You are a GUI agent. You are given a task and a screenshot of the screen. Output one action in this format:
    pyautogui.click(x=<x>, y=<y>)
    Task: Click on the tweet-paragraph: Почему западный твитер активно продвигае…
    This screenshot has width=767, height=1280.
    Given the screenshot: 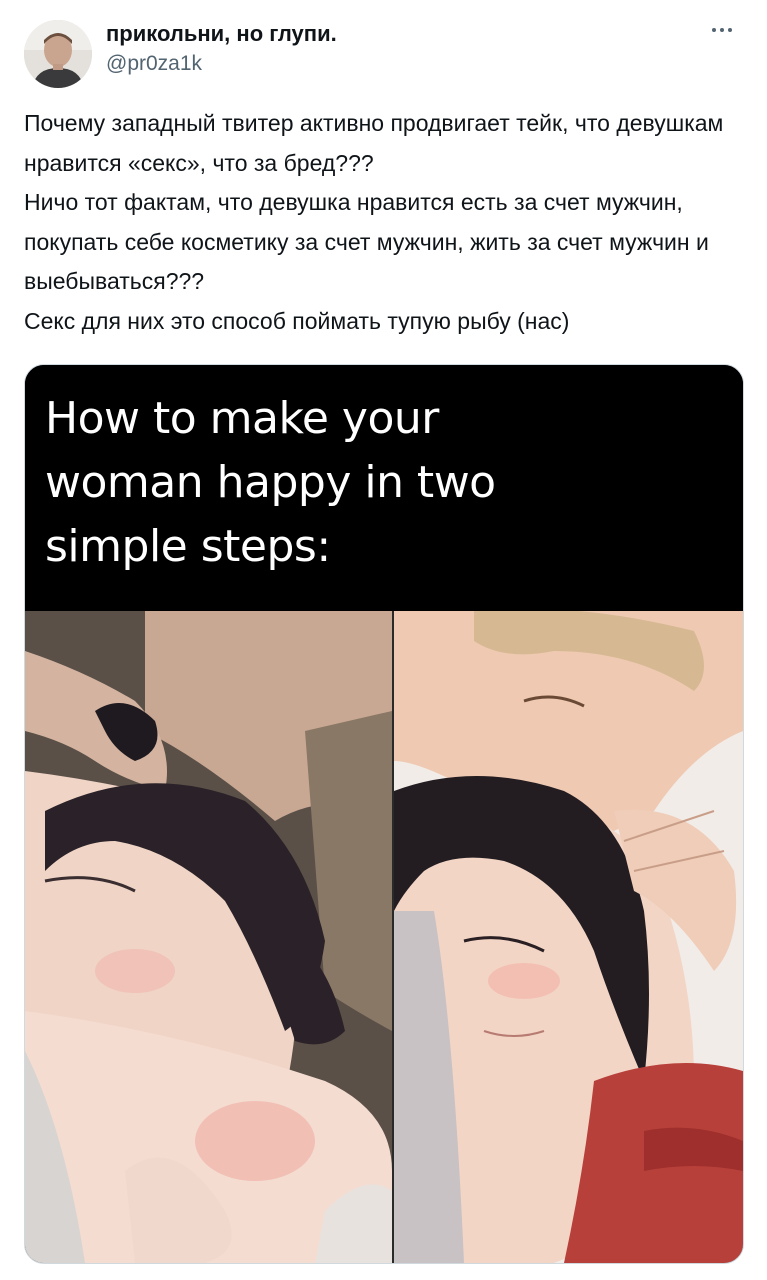 What is the action you would take?
    pyautogui.click(x=374, y=143)
    